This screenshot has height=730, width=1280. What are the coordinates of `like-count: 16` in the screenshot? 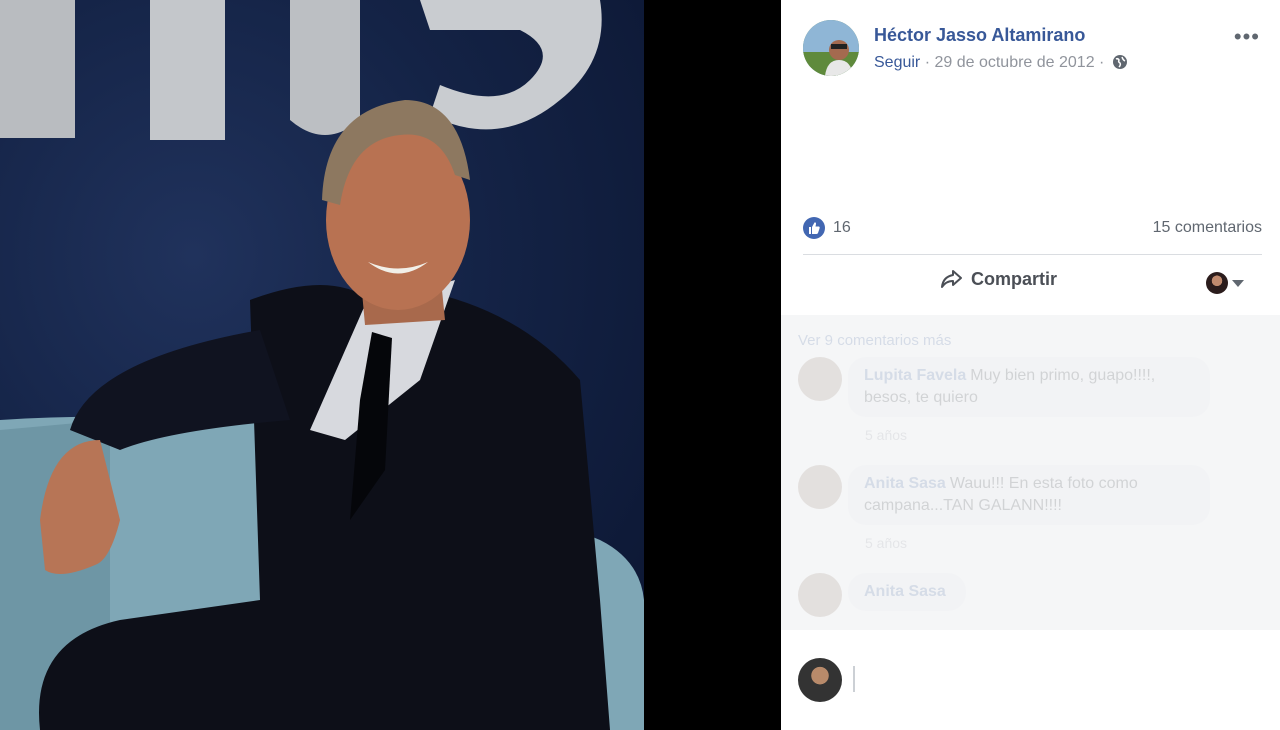 It's located at (842, 228).